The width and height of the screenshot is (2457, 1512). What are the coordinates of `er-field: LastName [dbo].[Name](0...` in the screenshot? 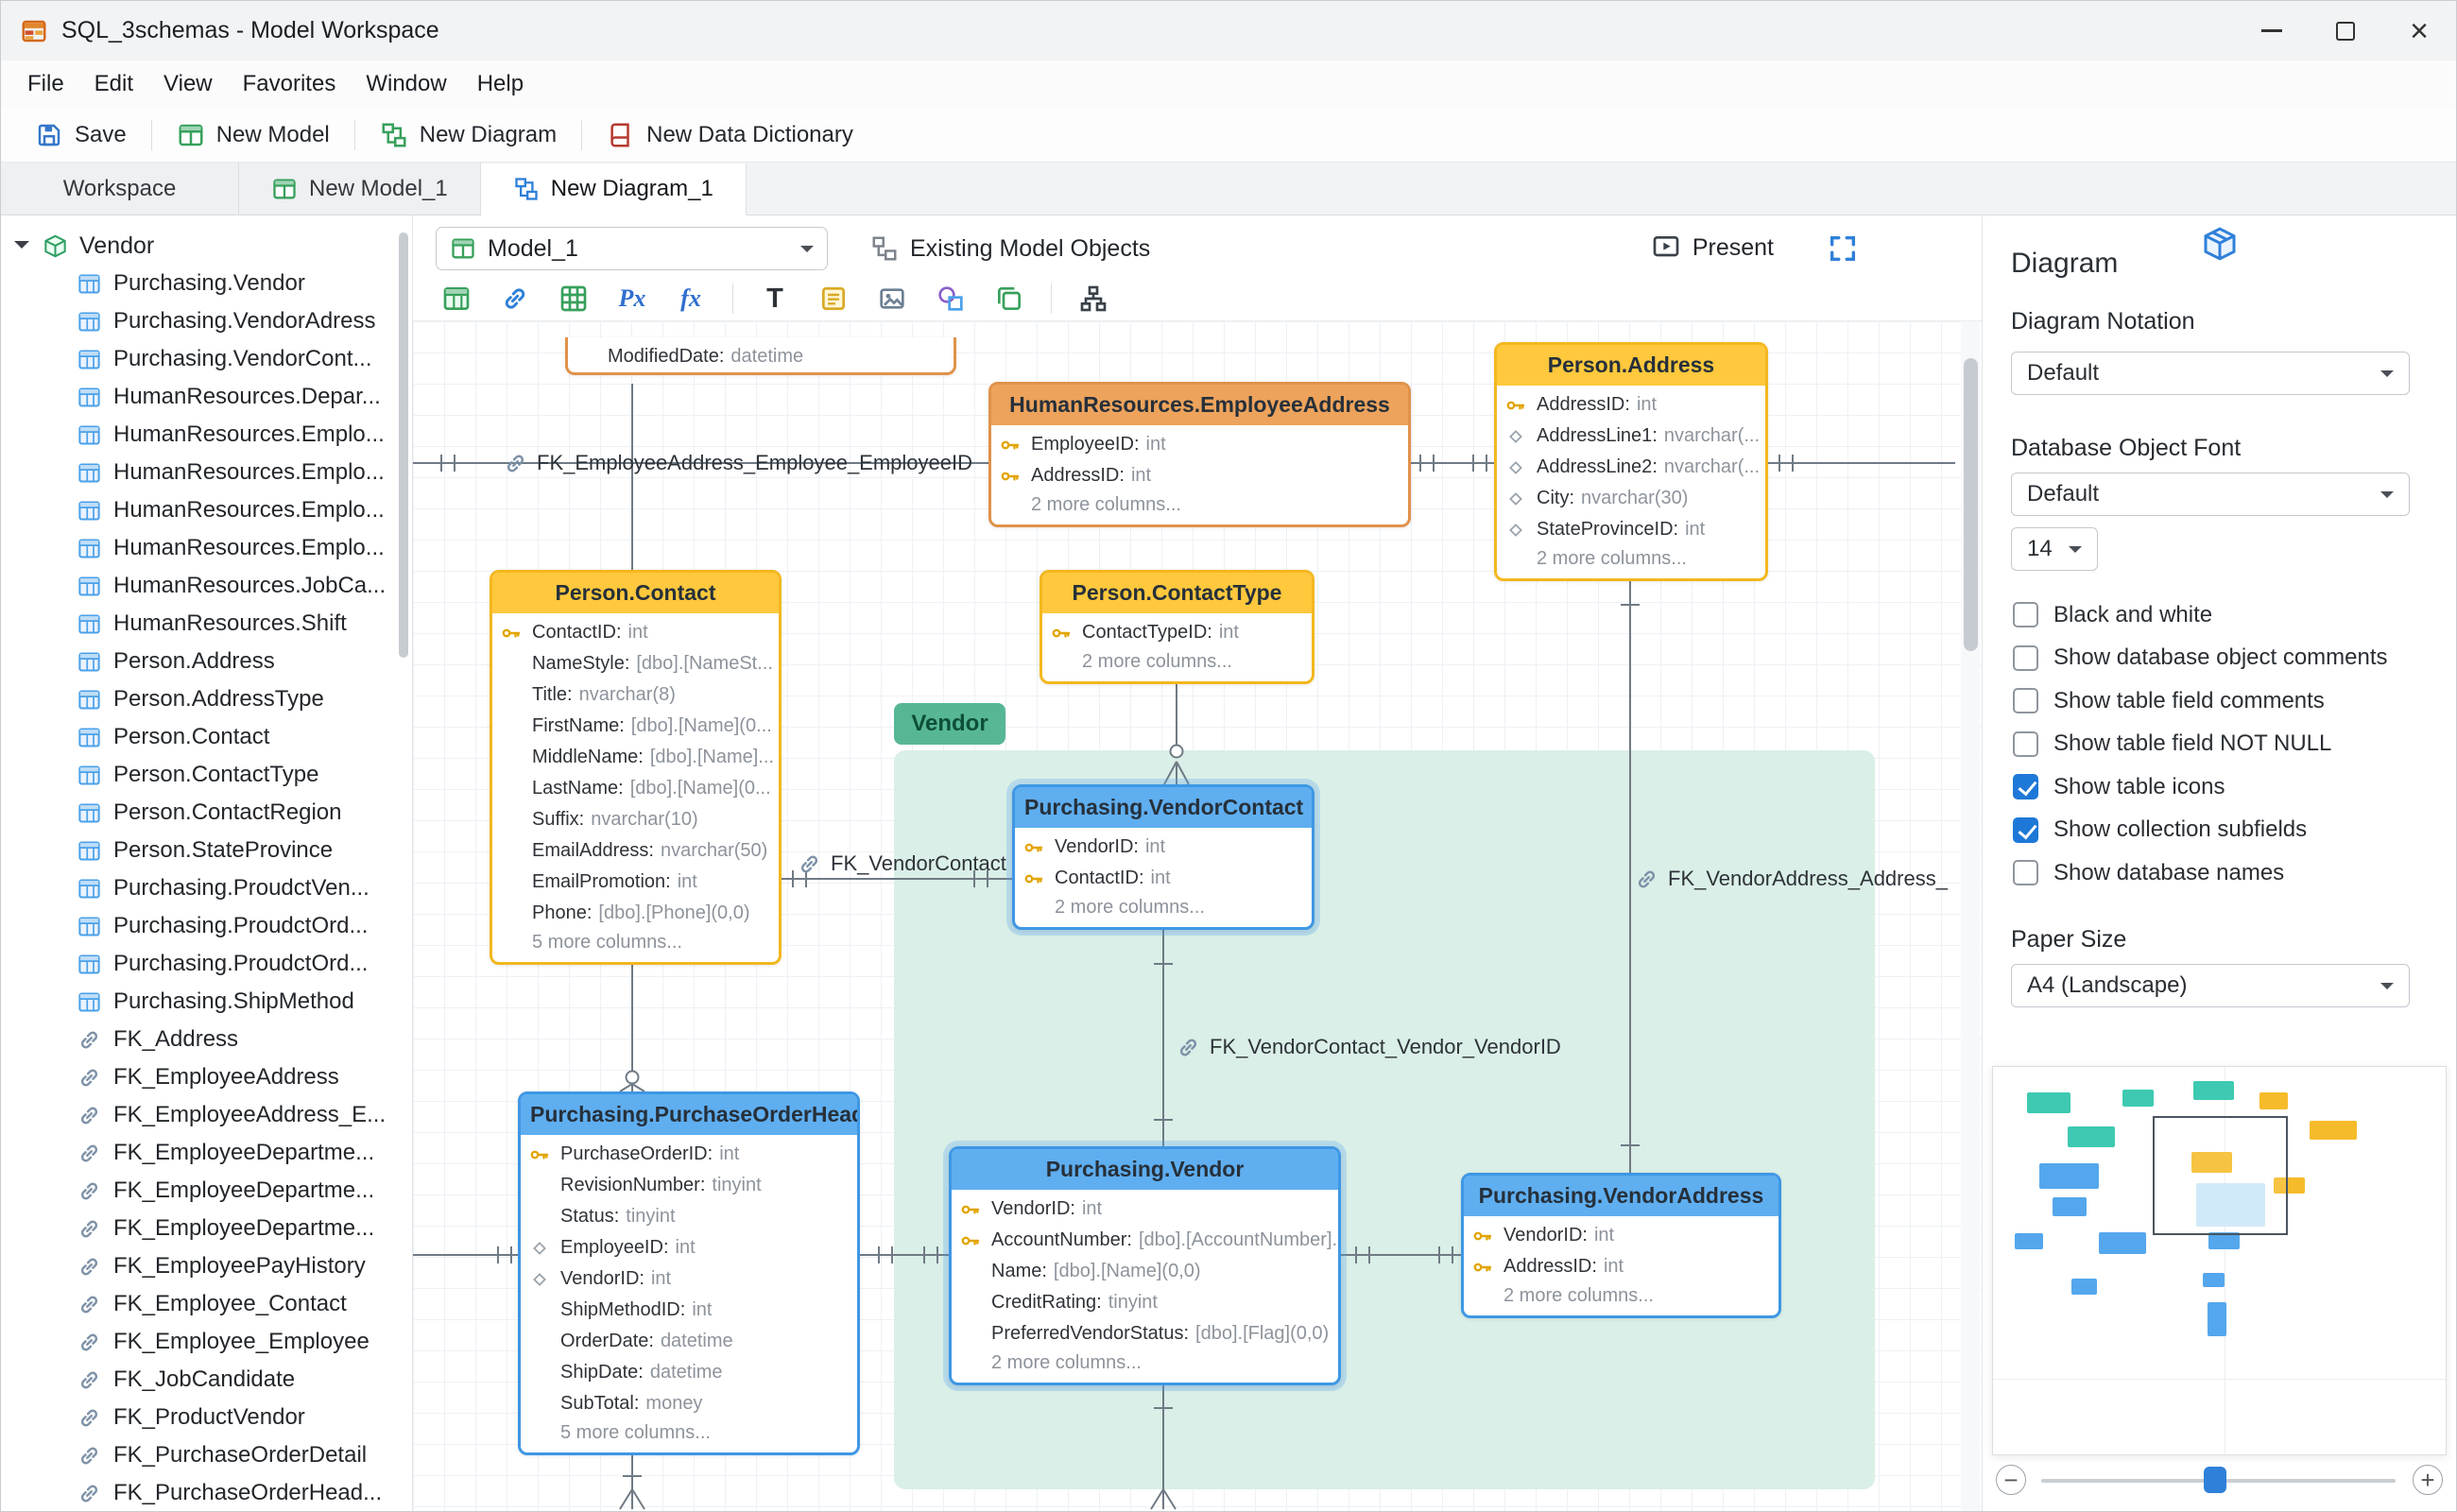 It's located at (635, 788).